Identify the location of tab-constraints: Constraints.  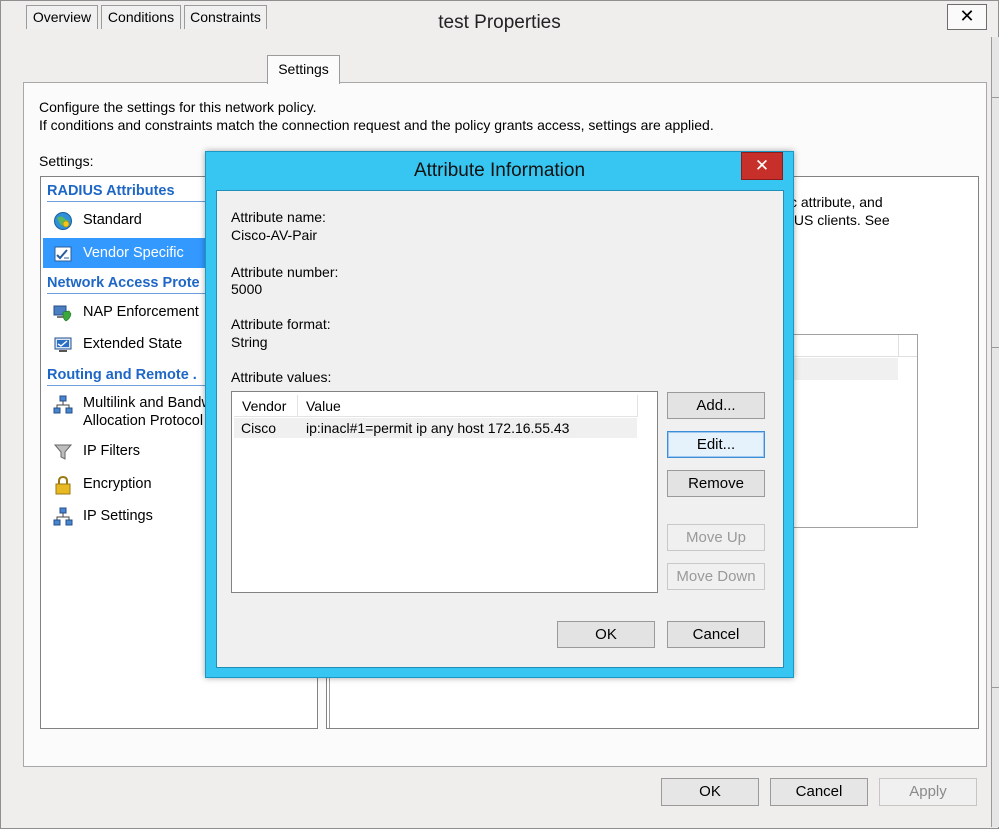
(225, 17).